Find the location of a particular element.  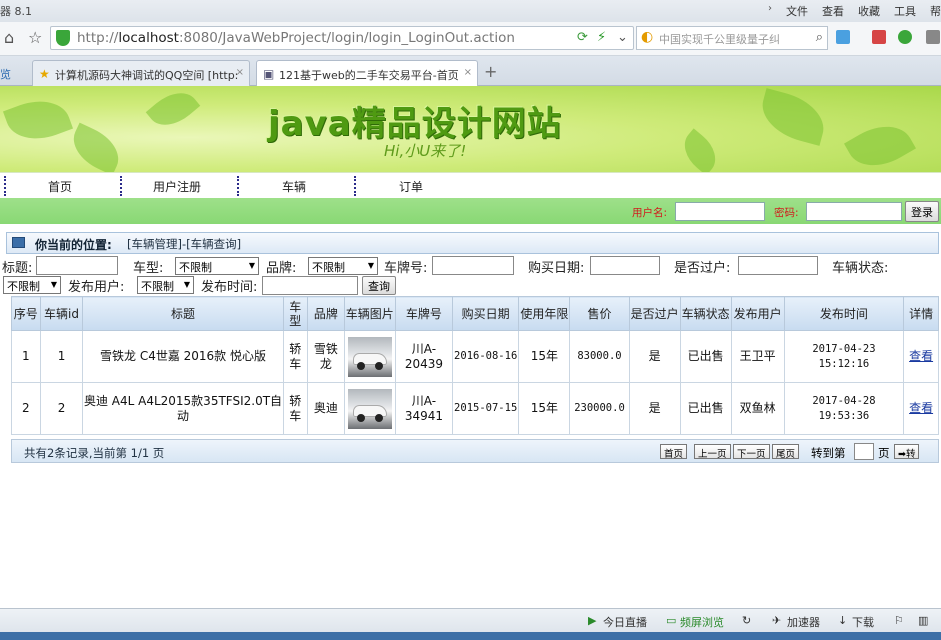

cell-years: 15年 is located at coordinates (544, 356).